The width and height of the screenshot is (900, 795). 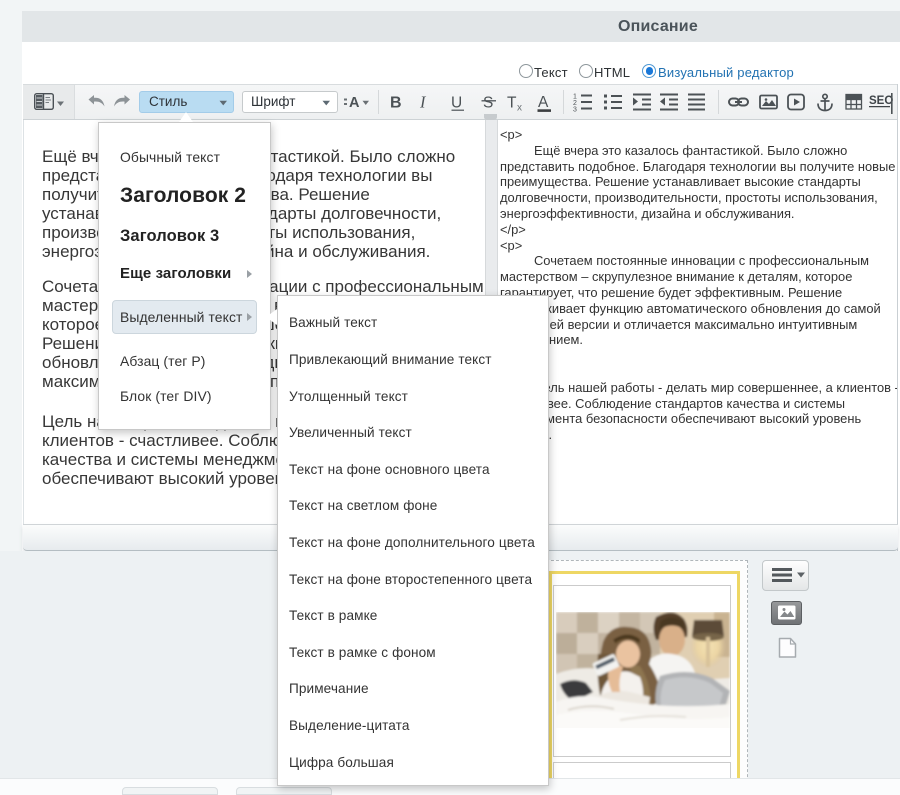 What do you see at coordinates (881, 101) in the screenshot?
I see `svg-text: SEO` at bounding box center [881, 101].